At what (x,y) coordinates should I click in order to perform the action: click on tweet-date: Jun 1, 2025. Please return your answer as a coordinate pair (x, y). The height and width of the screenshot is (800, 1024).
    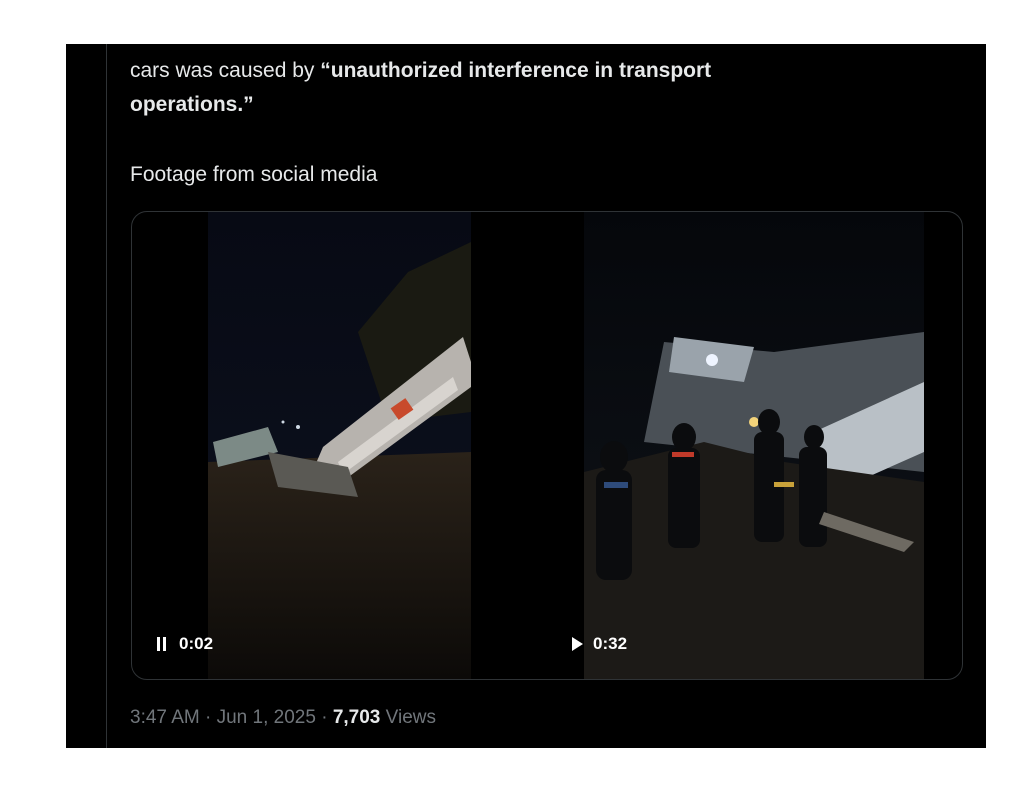
    Looking at the image, I should click on (266, 717).